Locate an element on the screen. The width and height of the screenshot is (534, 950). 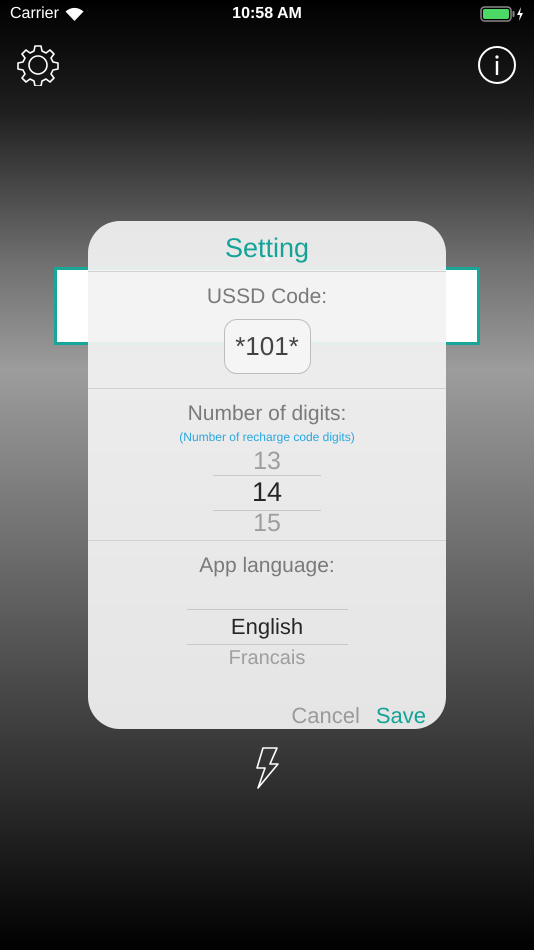
dialog-title: Setting is located at coordinates (267, 248).